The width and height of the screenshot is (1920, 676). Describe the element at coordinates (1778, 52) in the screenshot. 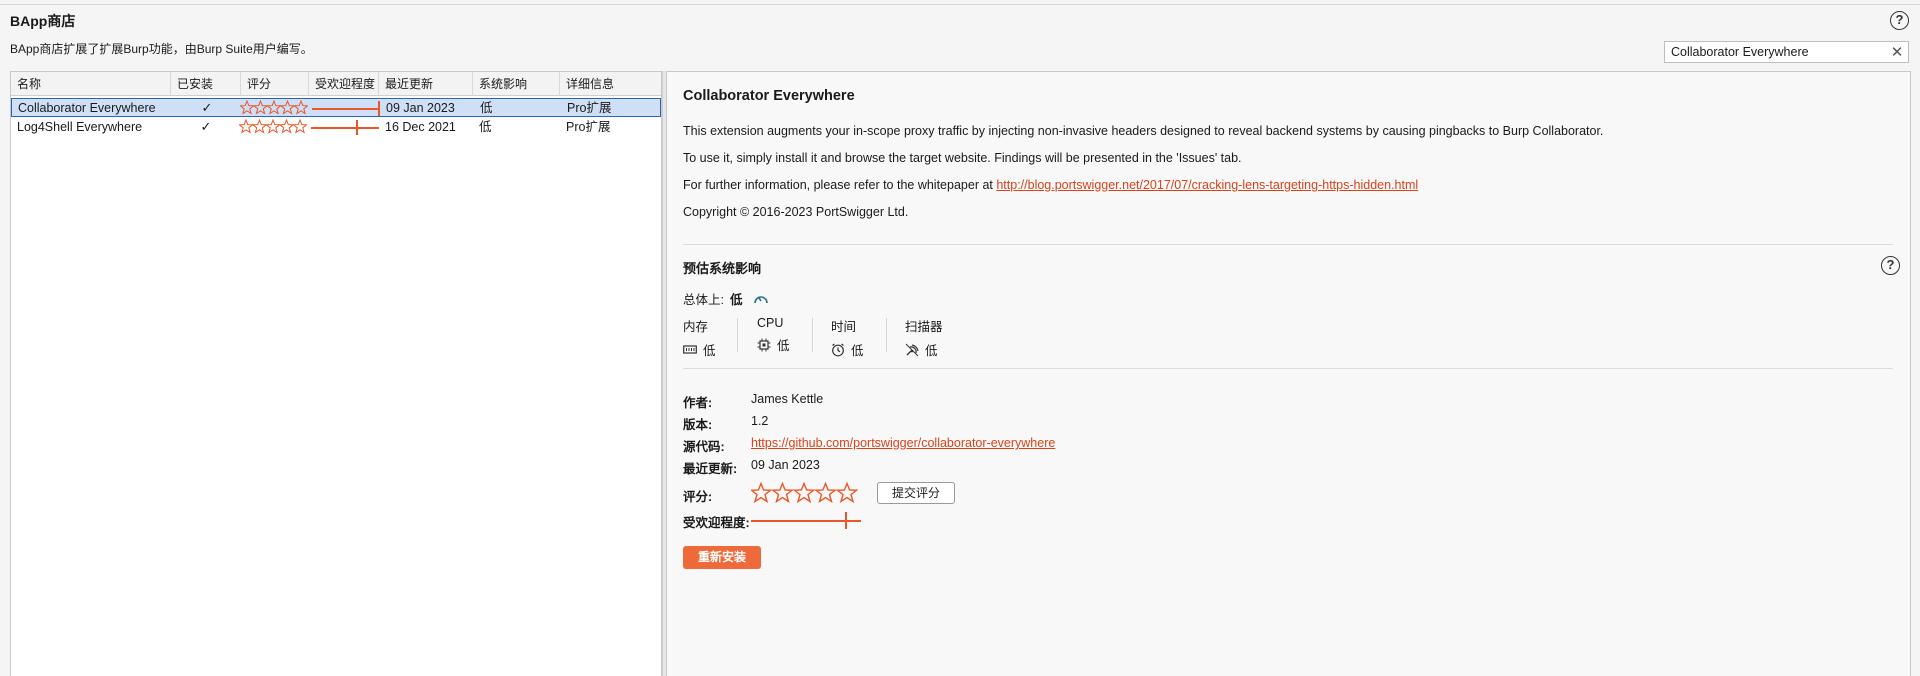

I see `search-input` at that location.